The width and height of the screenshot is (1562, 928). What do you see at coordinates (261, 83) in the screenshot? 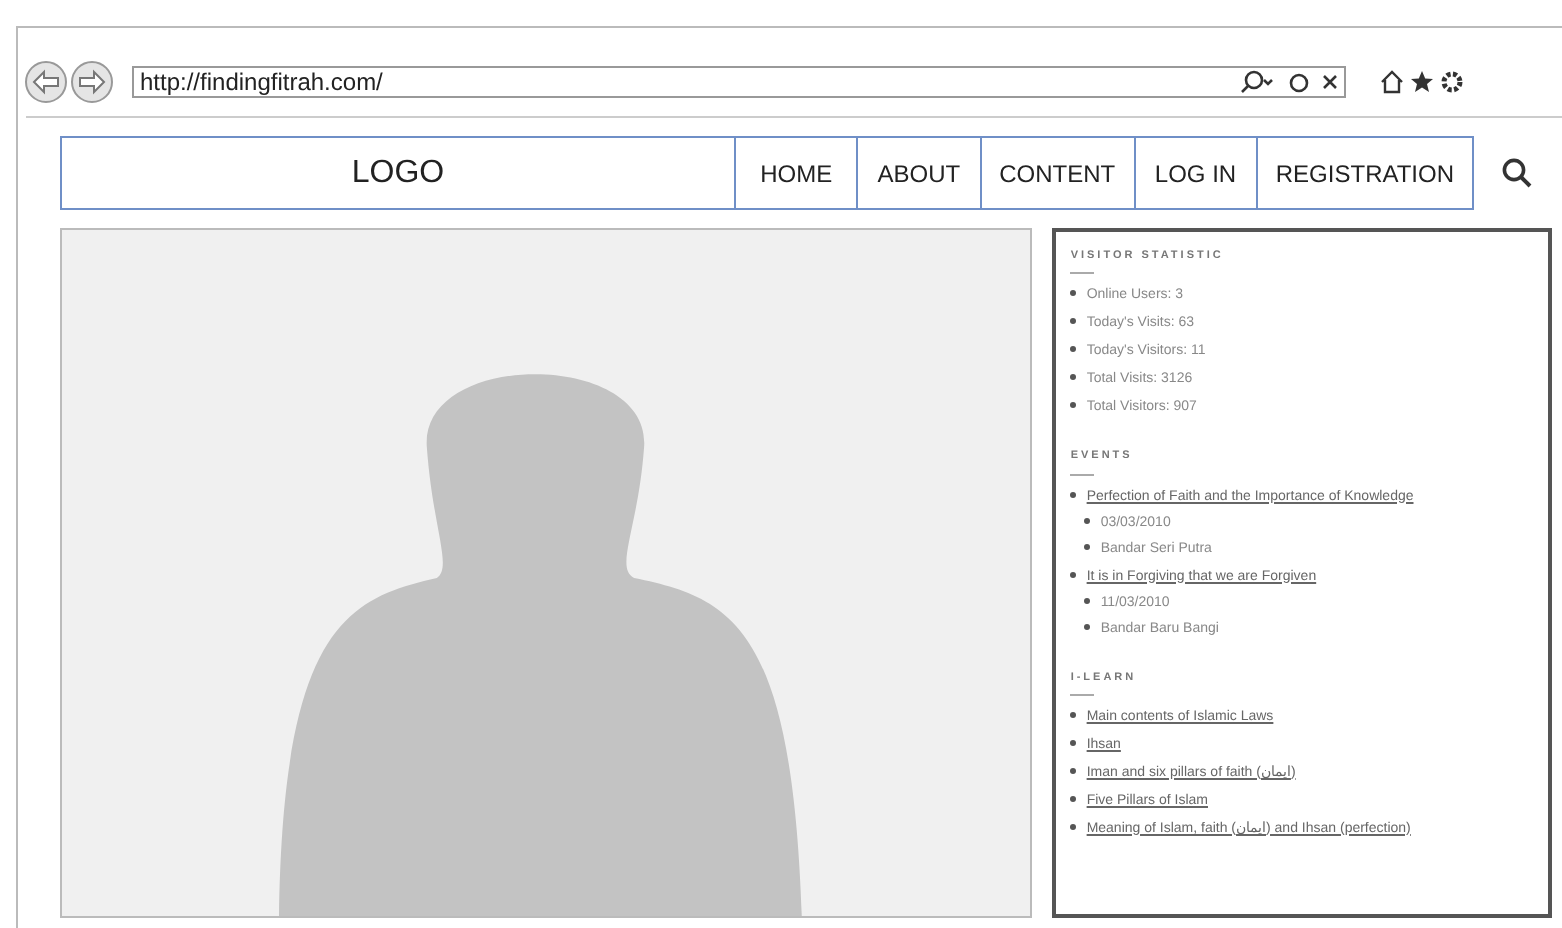
I see `url-text: http://findingfitrah.com/` at bounding box center [261, 83].